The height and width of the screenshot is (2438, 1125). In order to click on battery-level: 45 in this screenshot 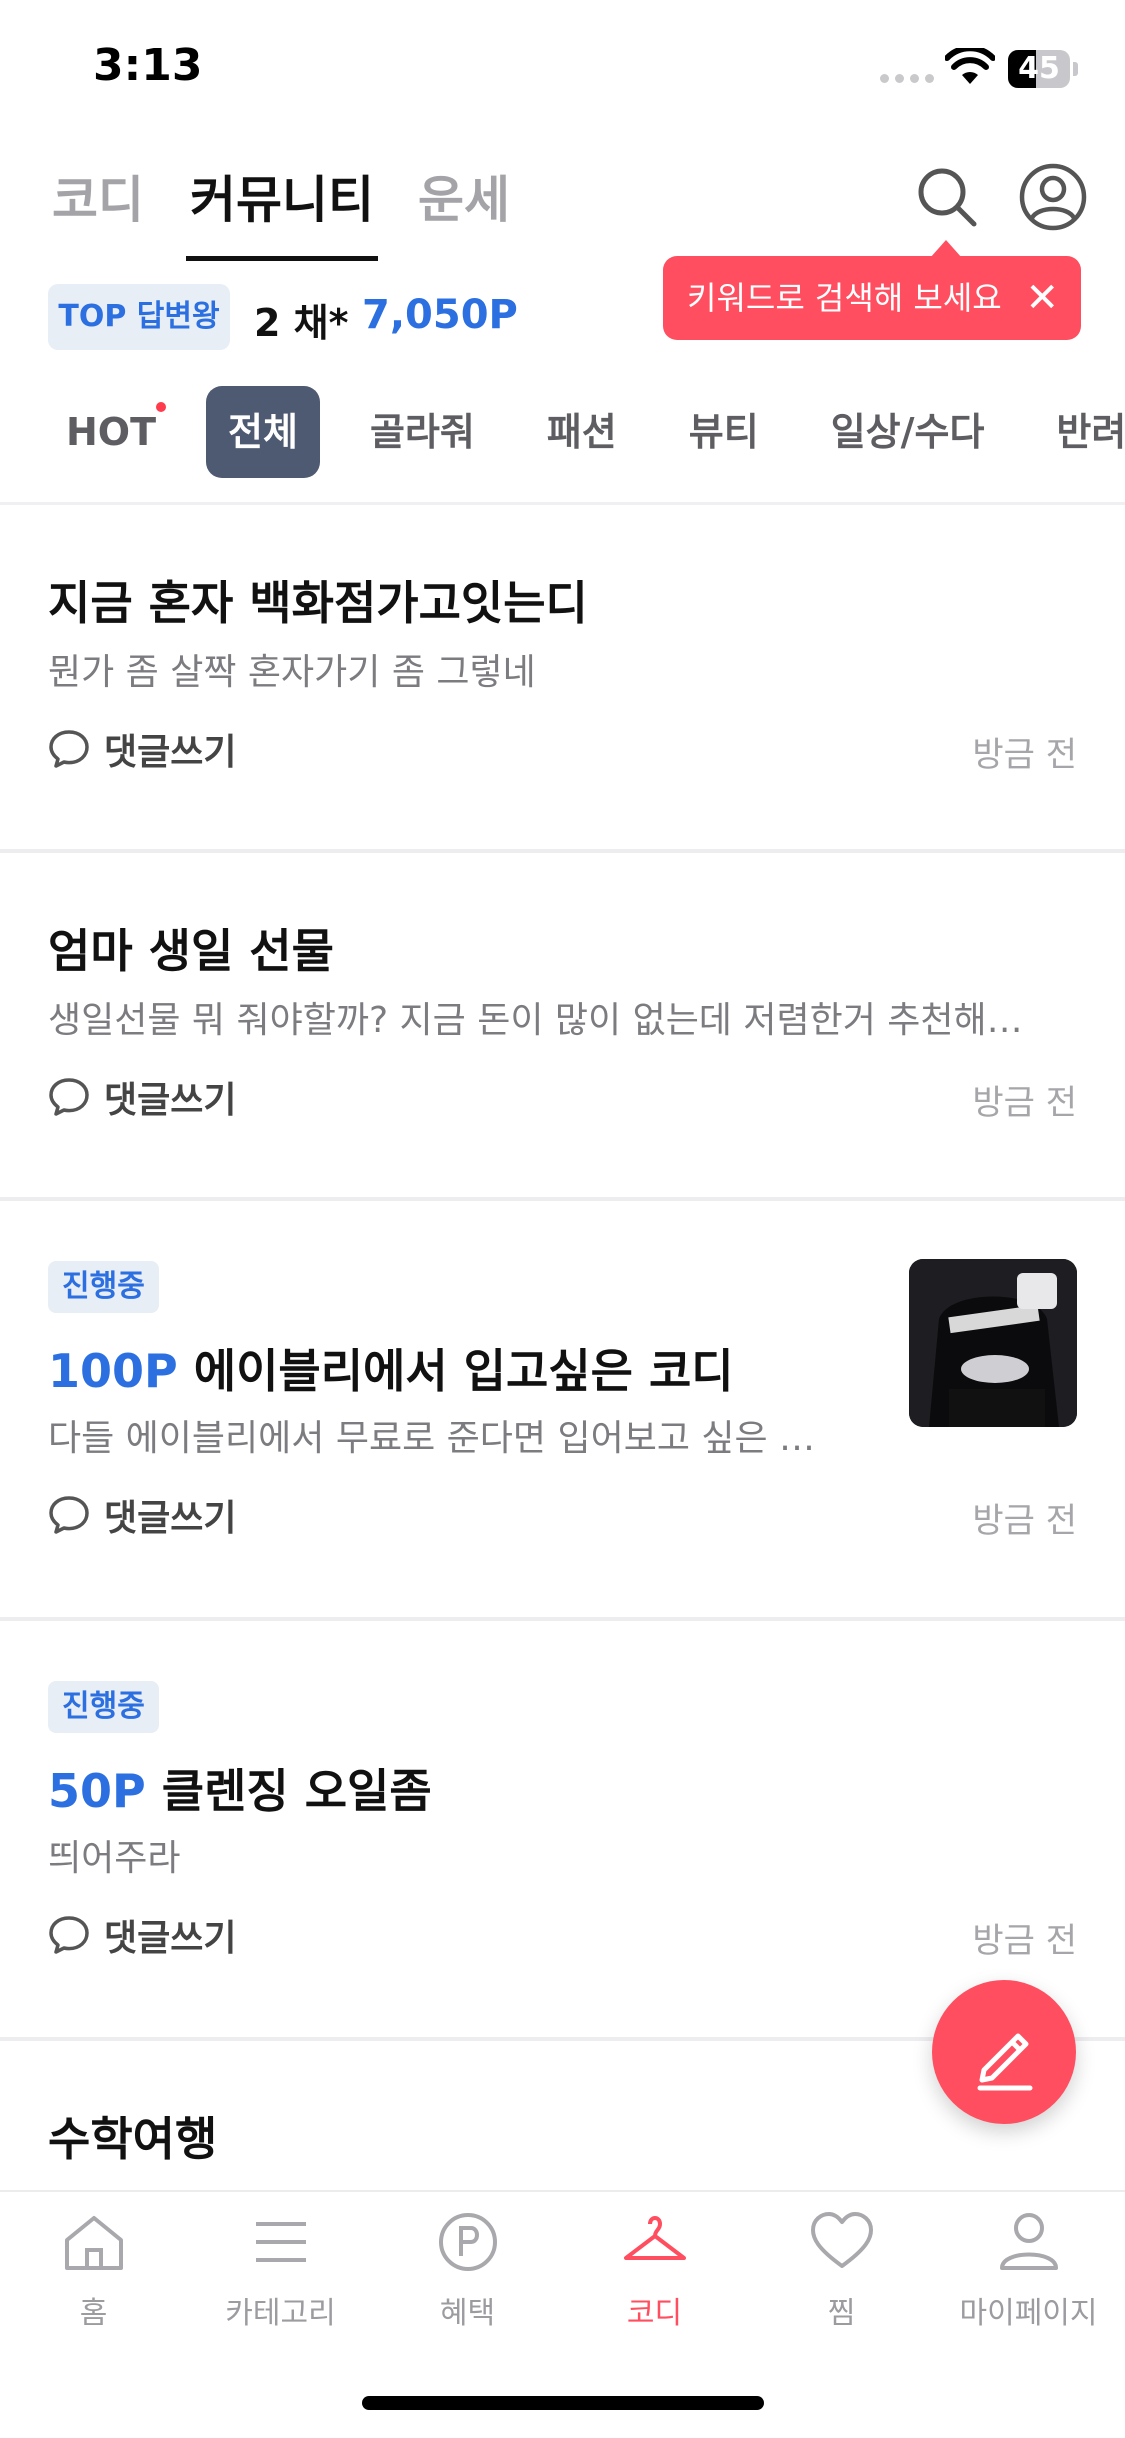, I will do `click(1039, 68)`.